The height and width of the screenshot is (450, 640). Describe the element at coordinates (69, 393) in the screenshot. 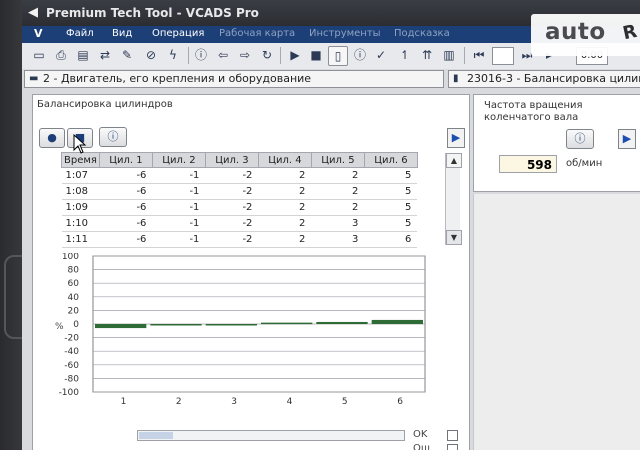

I see `y-tick-label: -100` at that location.